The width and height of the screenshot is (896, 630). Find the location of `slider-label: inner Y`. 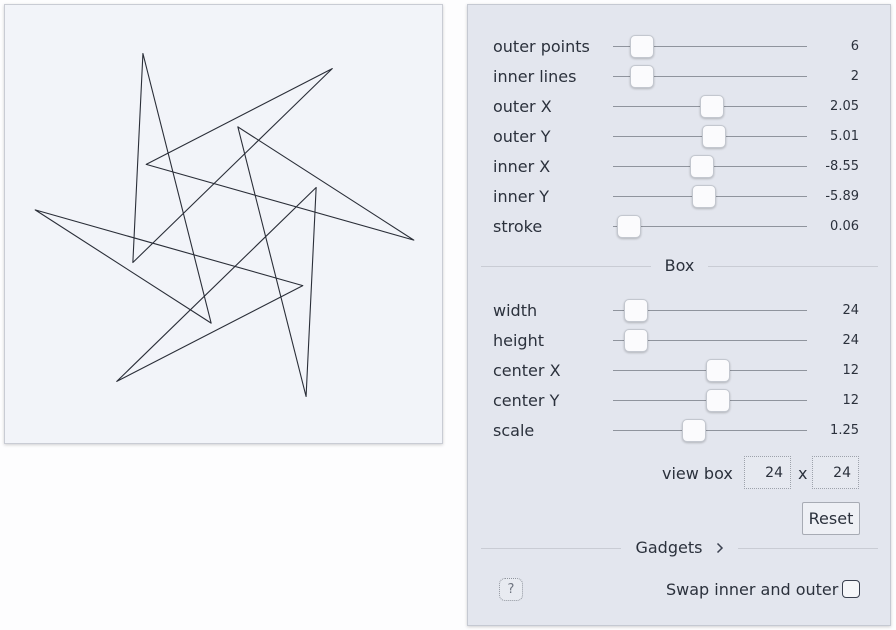

slider-label: inner Y is located at coordinates (521, 196).